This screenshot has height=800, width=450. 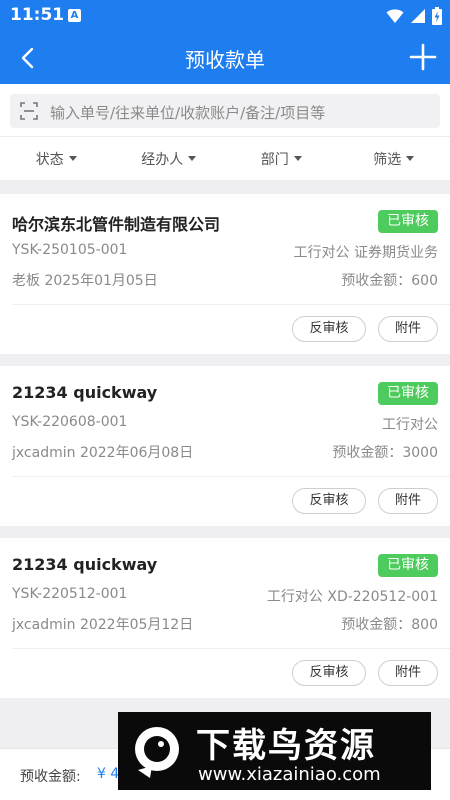 What do you see at coordinates (37, 15) in the screenshot?
I see `status-time: 11:51` at bounding box center [37, 15].